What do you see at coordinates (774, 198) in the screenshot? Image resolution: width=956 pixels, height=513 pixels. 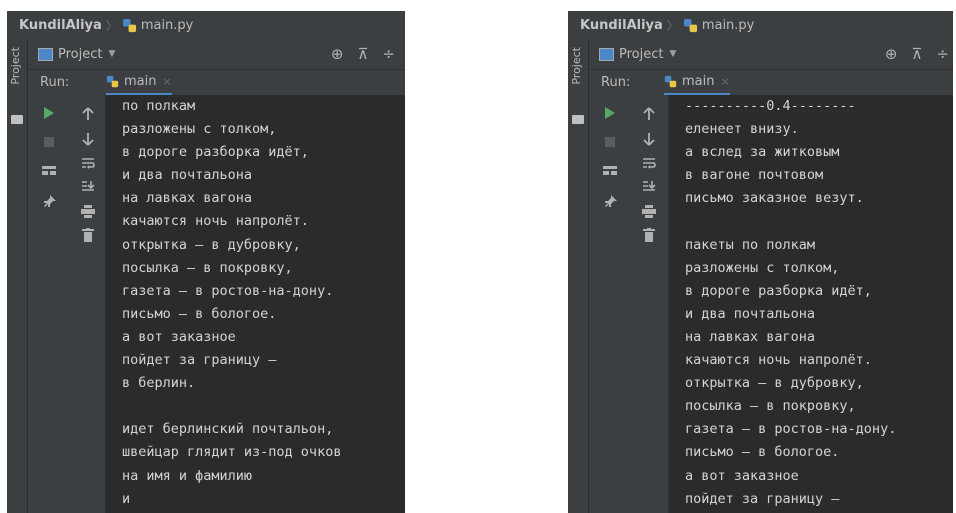 I see `console-line: письмо заказное везут.` at bounding box center [774, 198].